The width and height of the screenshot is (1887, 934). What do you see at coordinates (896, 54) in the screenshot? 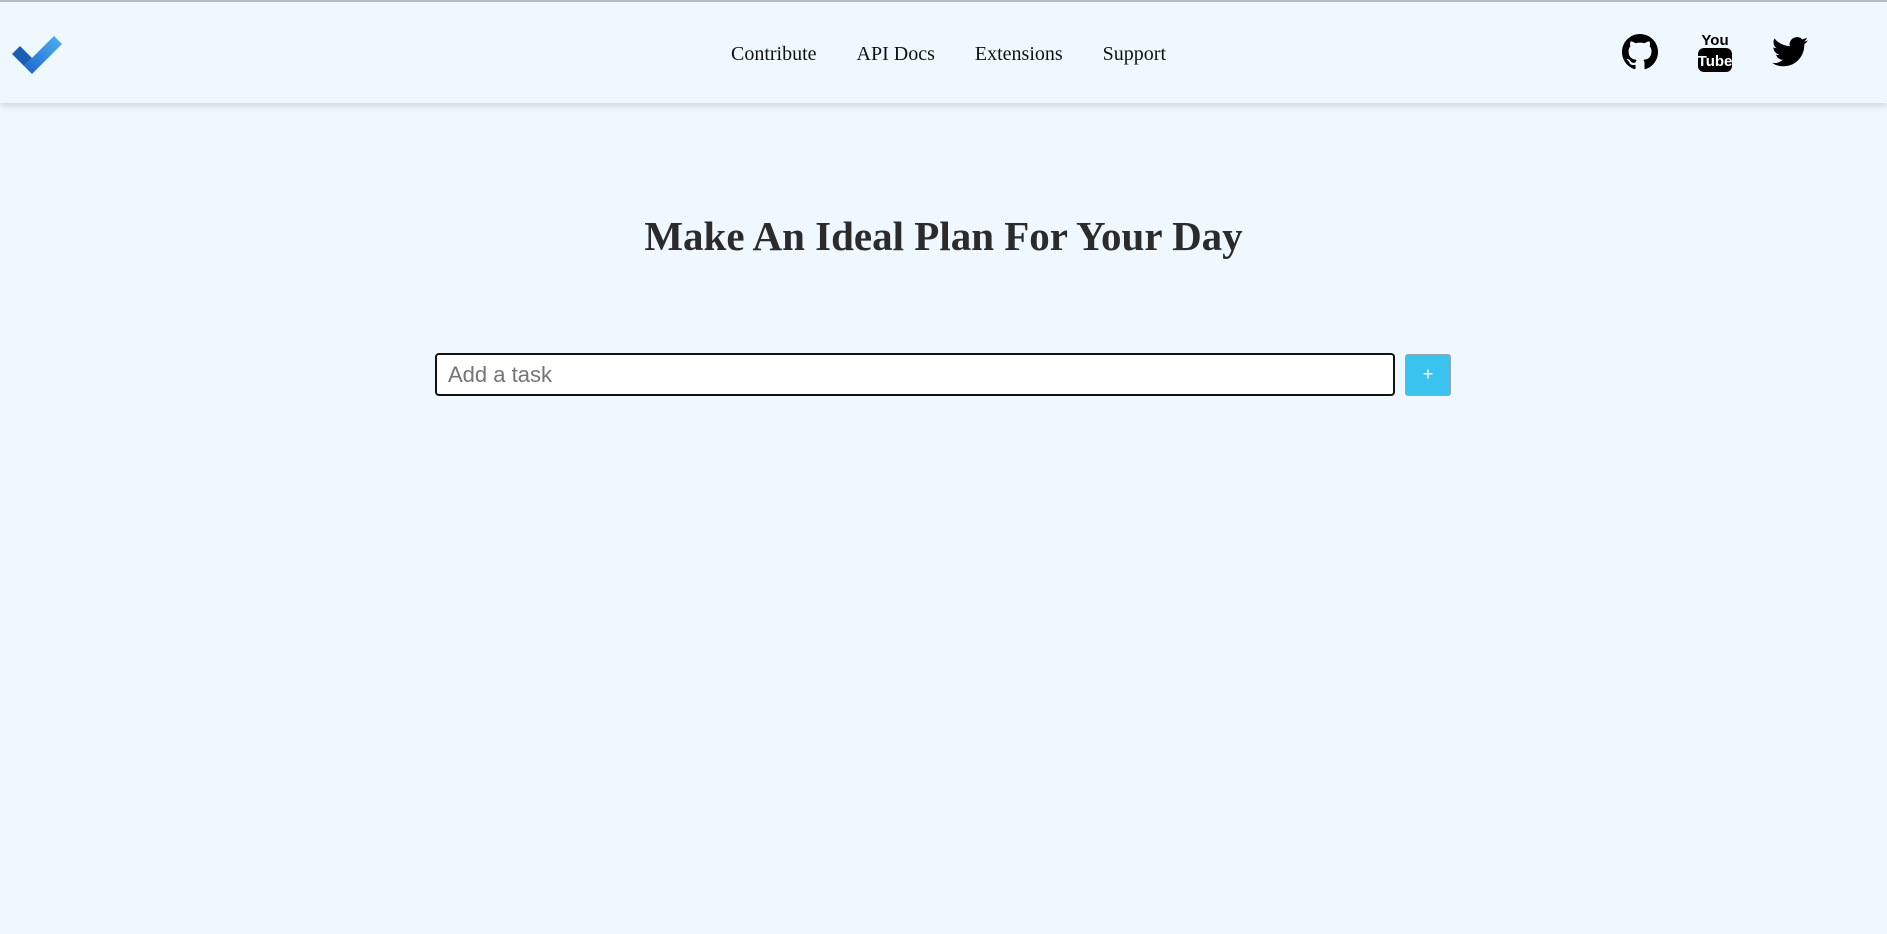
I see `nav-link-api-docs: API Docs` at bounding box center [896, 54].